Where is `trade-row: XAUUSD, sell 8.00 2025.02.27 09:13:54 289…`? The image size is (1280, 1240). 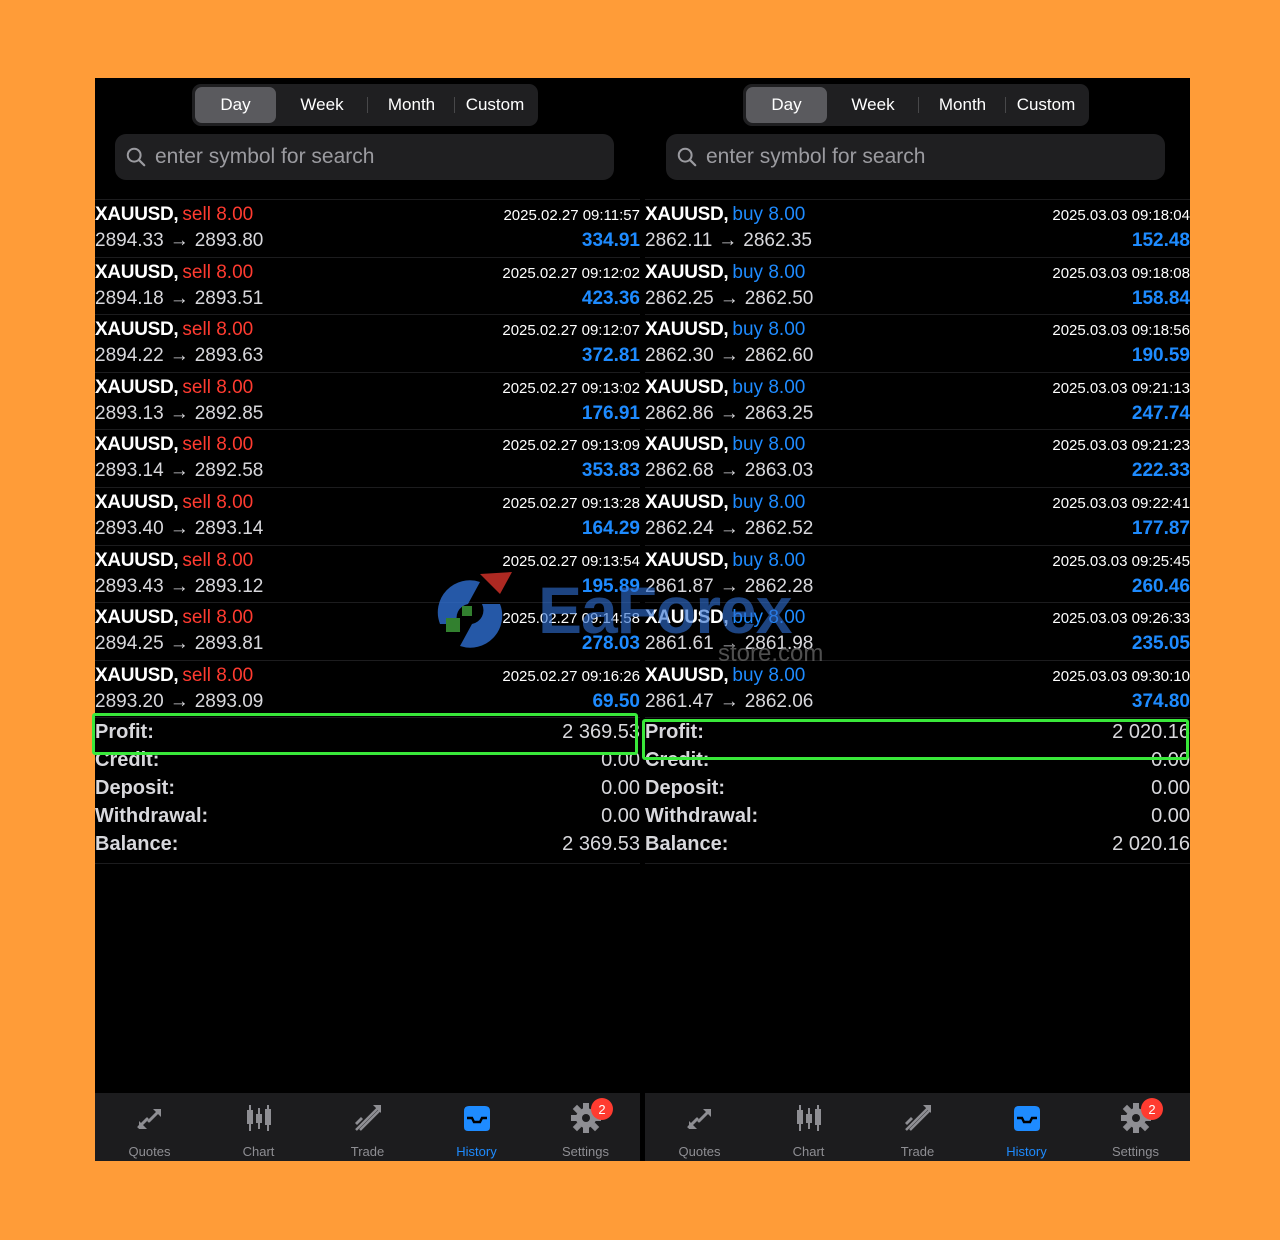
trade-row: XAUUSD, sell 8.00 2025.02.27 09:13:54 289… is located at coordinates (367, 575).